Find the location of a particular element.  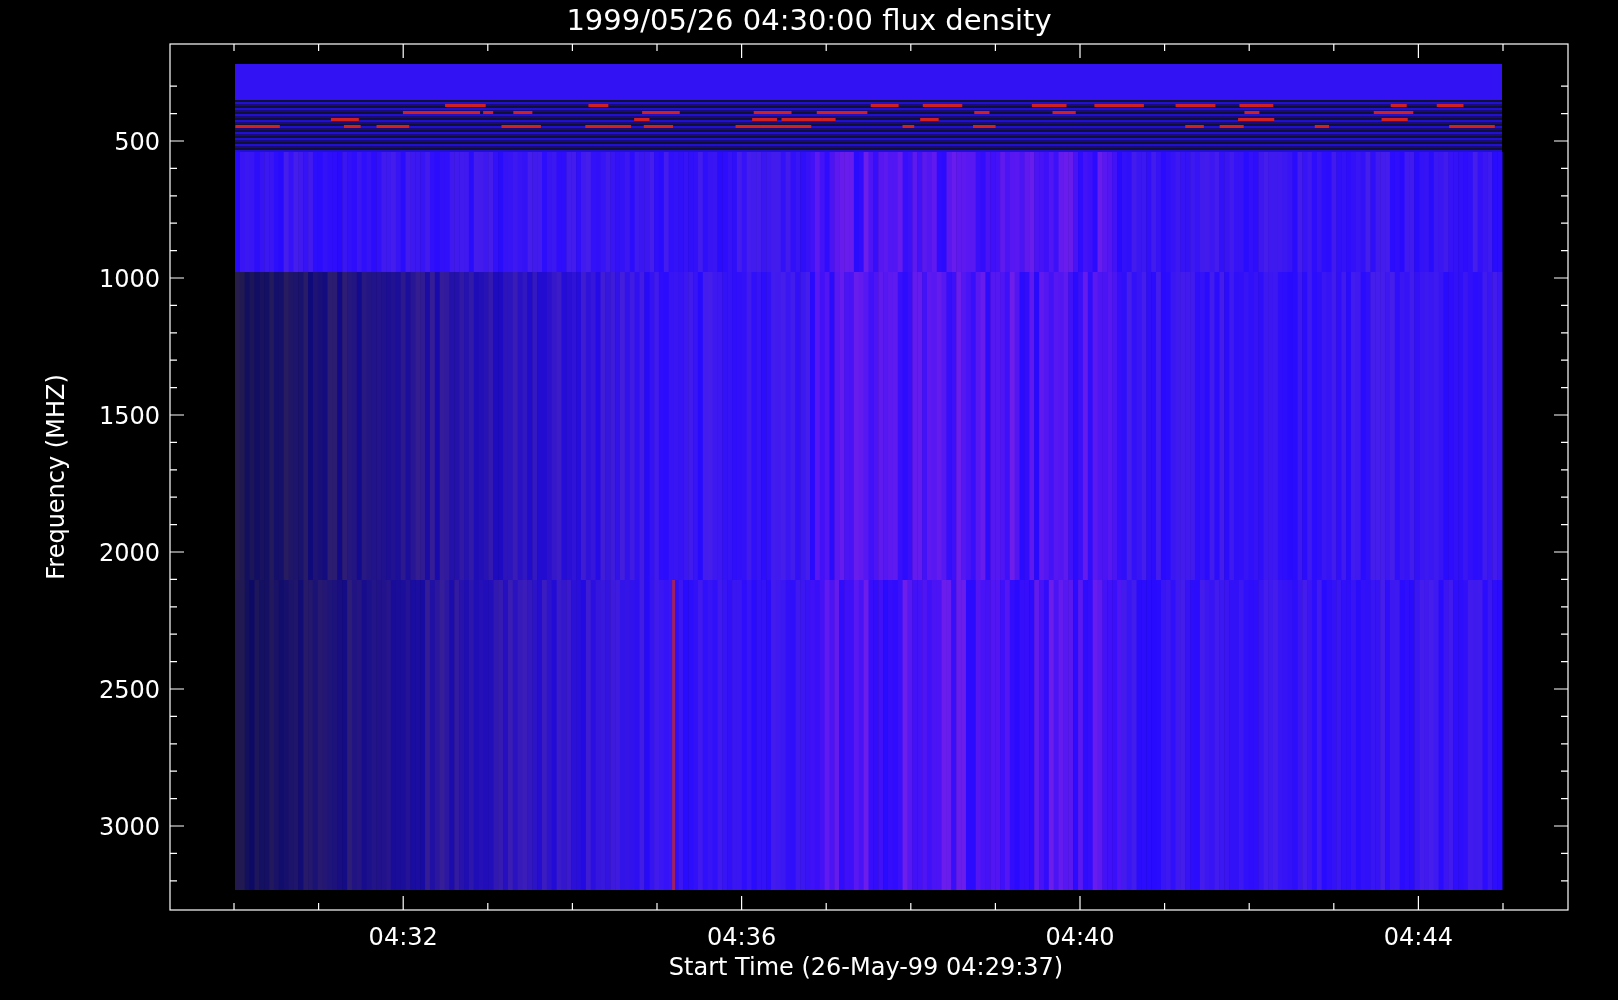

x-tick-label: 04:32 is located at coordinates (403, 937).